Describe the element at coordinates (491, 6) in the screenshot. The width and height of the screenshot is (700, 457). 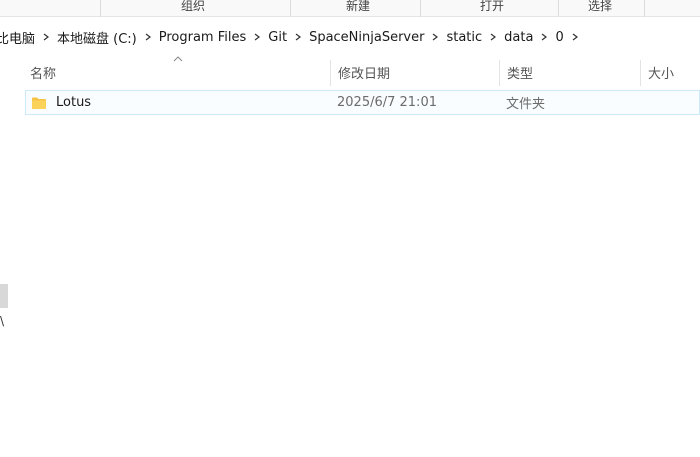
I see `ribbon-group-open: 打开` at that location.